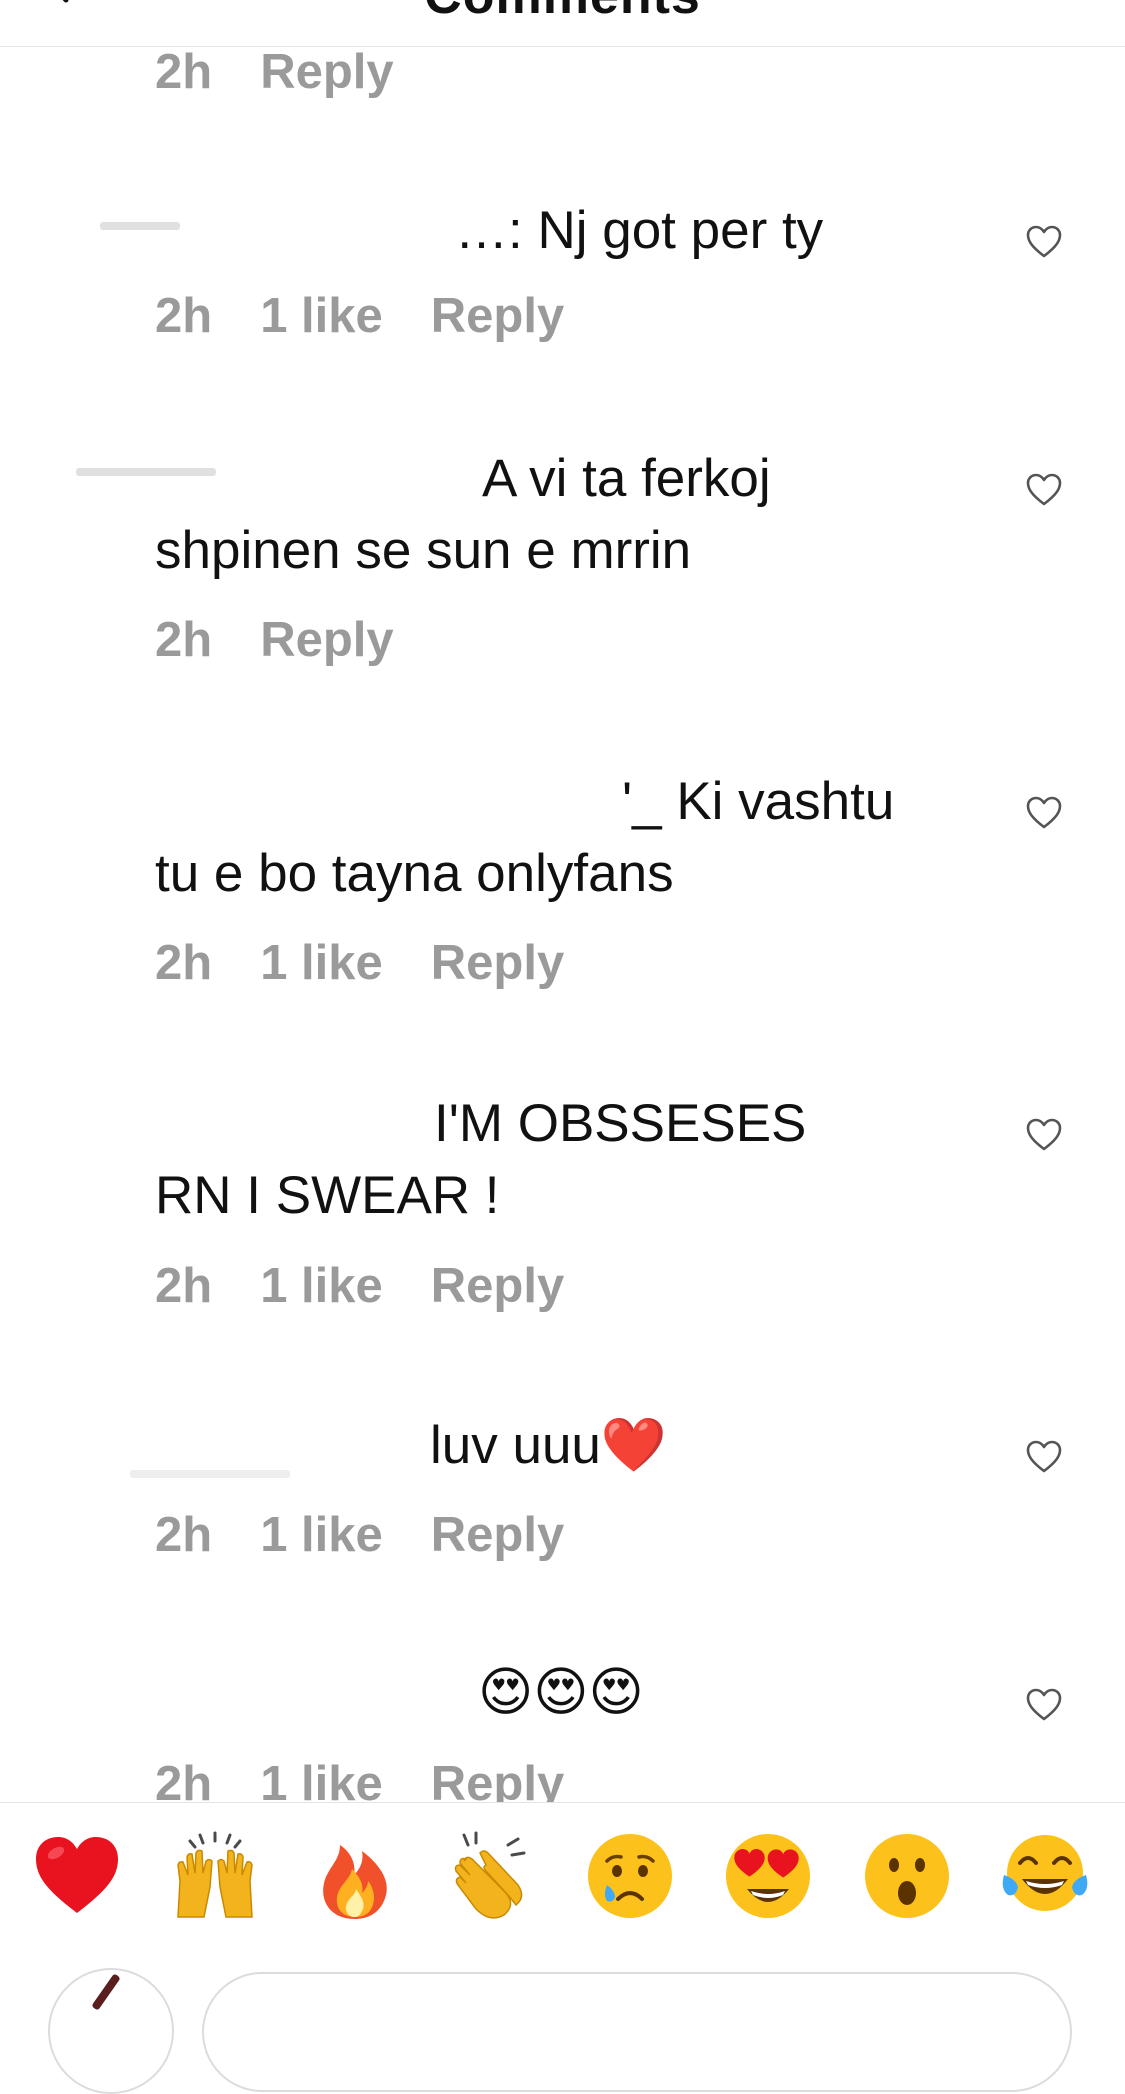 This screenshot has height=2094, width=1125. I want to click on tears-of-joy-emoji-icon, so click(1045, 1876).